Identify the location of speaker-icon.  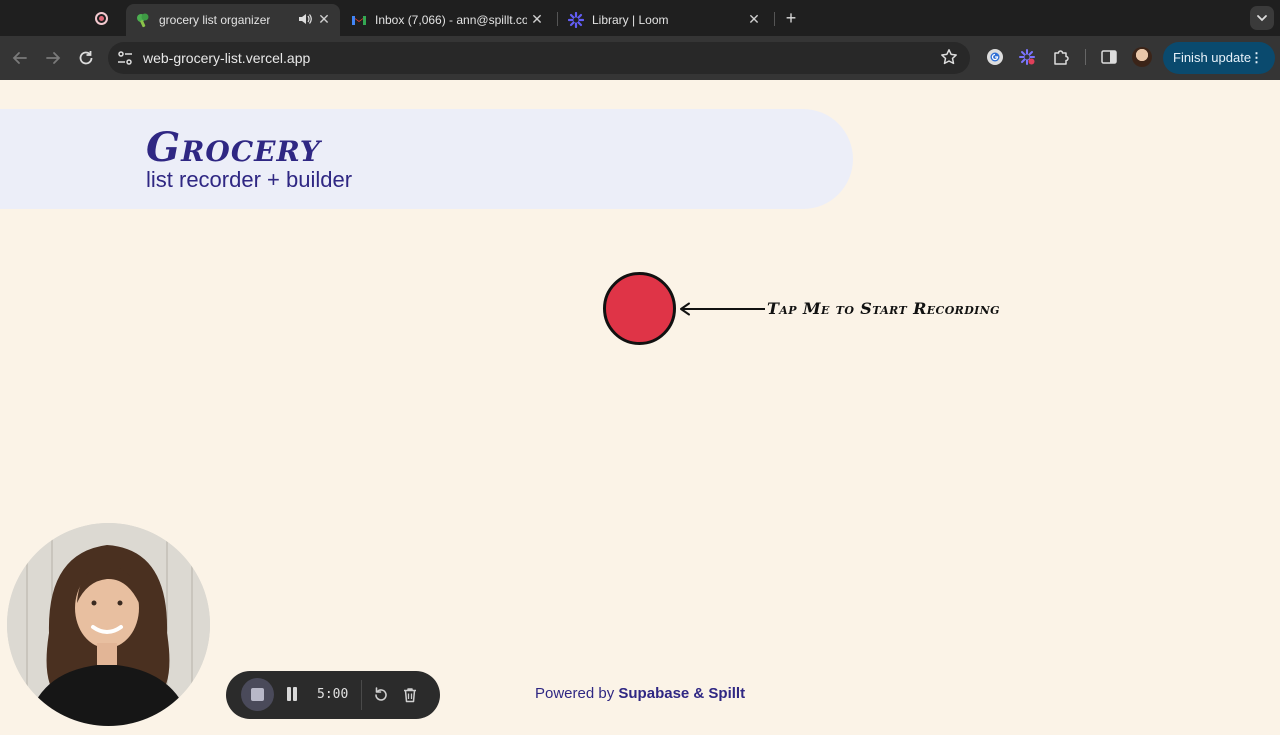
(305, 19).